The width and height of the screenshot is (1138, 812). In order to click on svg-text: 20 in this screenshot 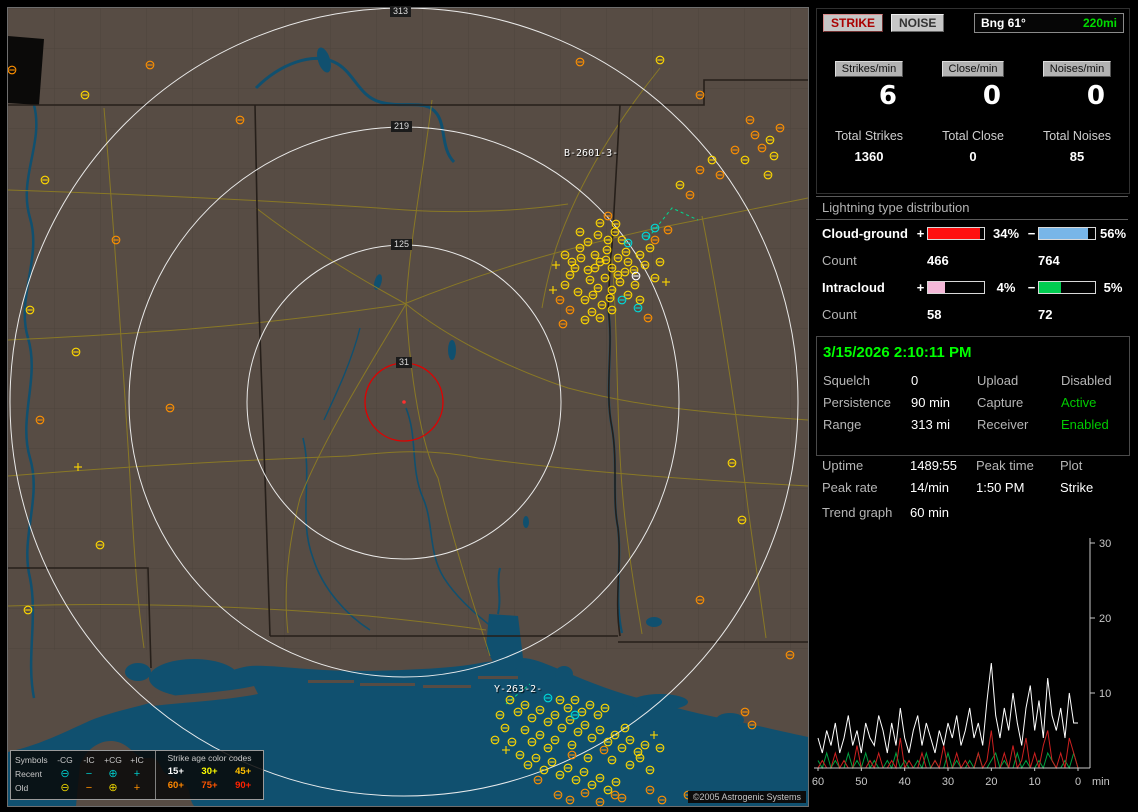, I will do `click(1105, 619)`.